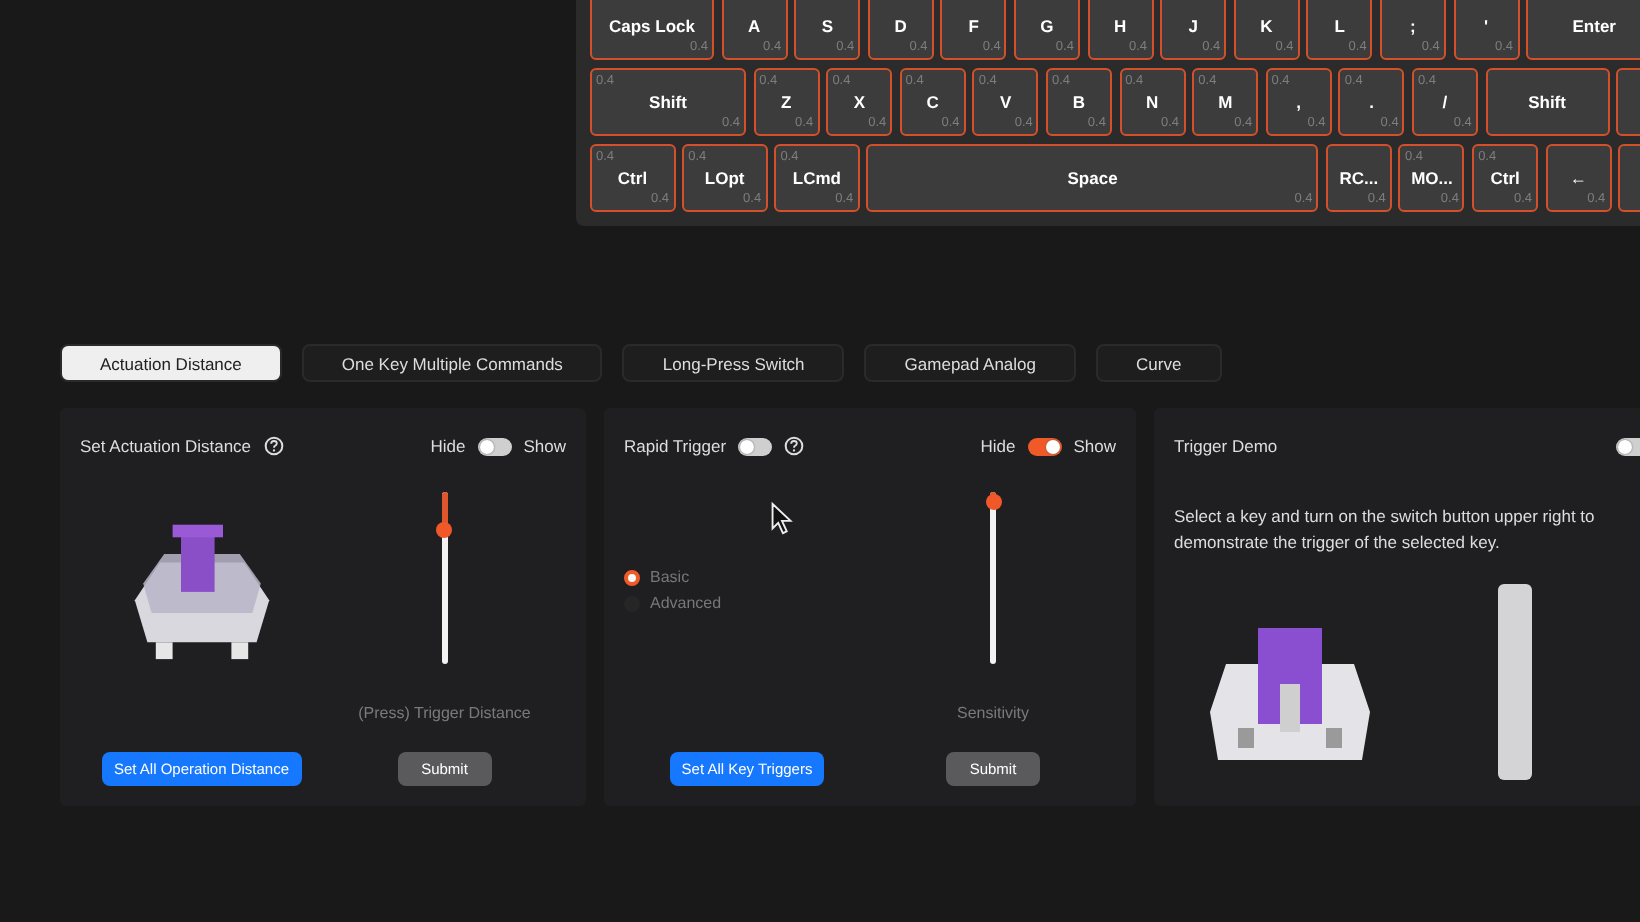 This screenshot has width=1640, height=922. I want to click on demo-toggle, so click(1628, 446).